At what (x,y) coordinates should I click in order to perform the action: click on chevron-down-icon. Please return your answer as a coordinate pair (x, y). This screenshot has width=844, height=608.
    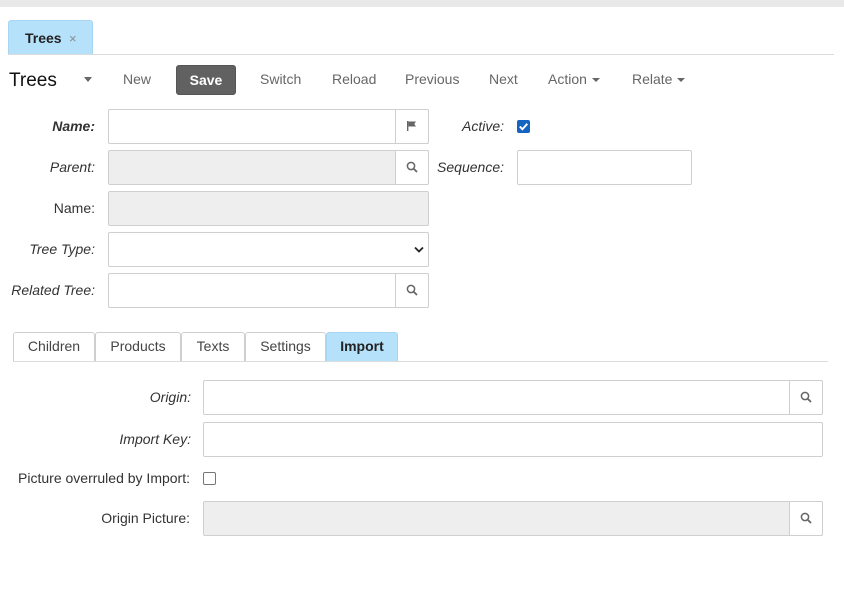
    Looking at the image, I should click on (419, 249).